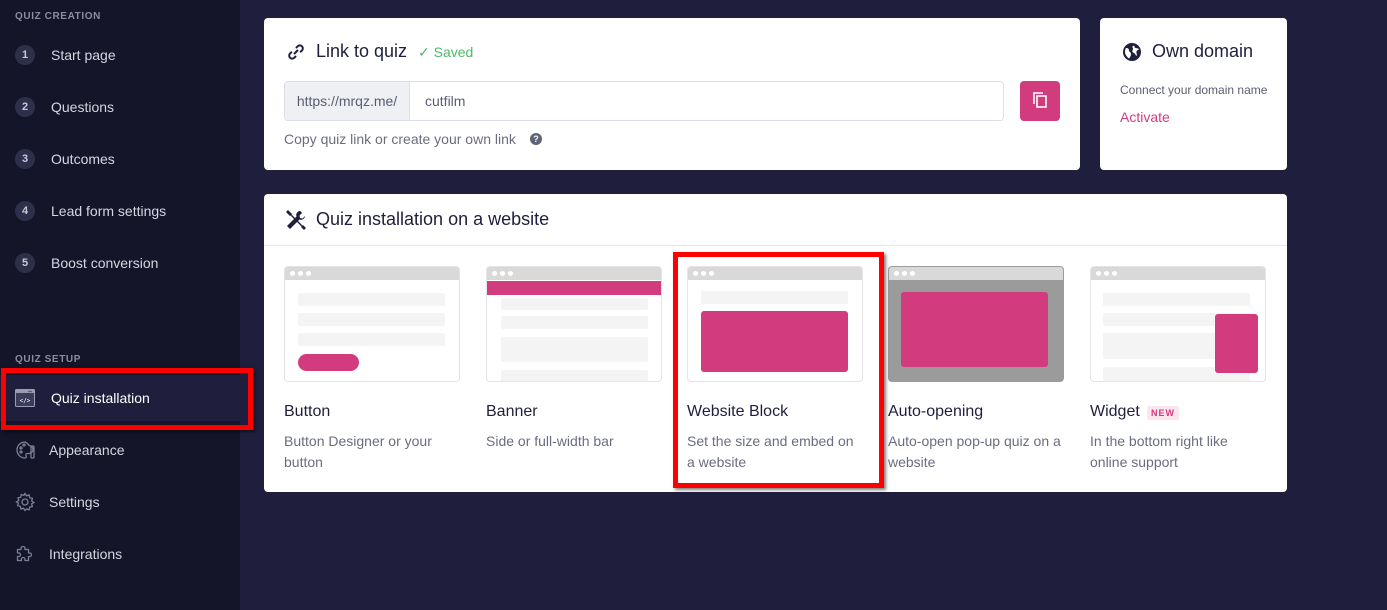 This screenshot has height=610, width=1387. What do you see at coordinates (362, 51) in the screenshot?
I see `card-title: Link to quiz` at bounding box center [362, 51].